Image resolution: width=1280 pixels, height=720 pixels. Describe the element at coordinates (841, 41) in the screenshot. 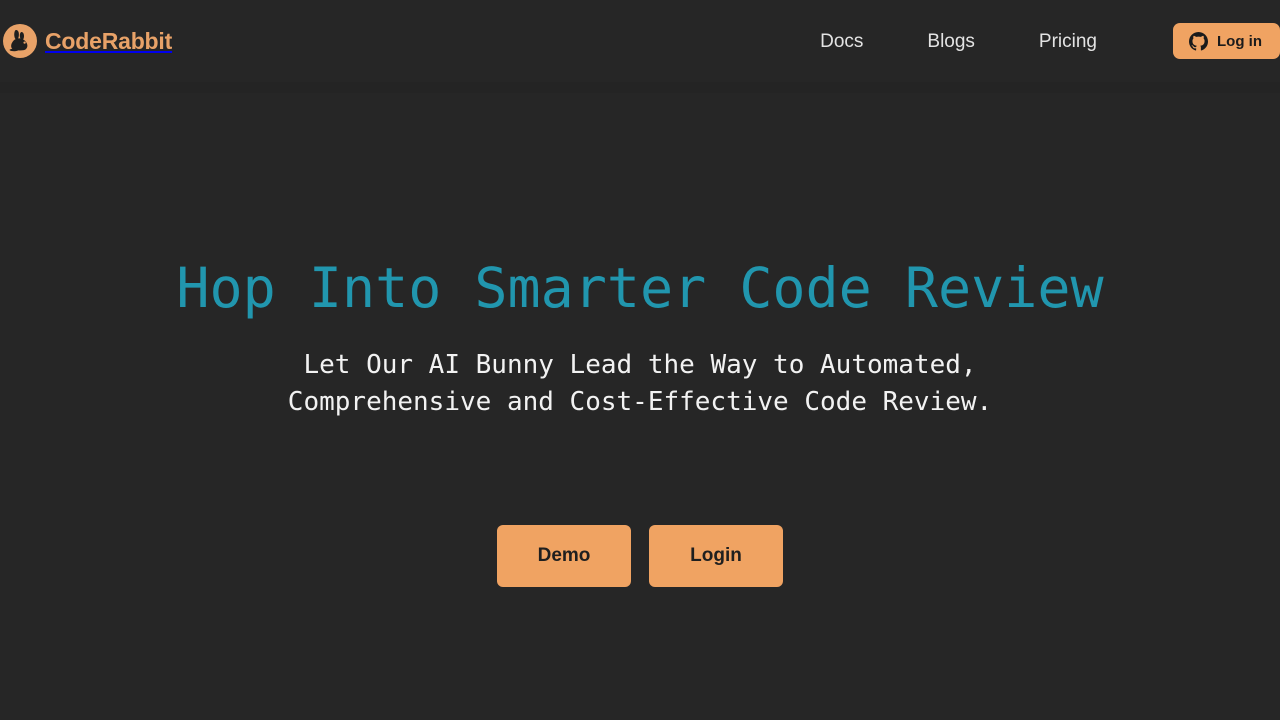

I see `nav-item-docs: Docs` at that location.